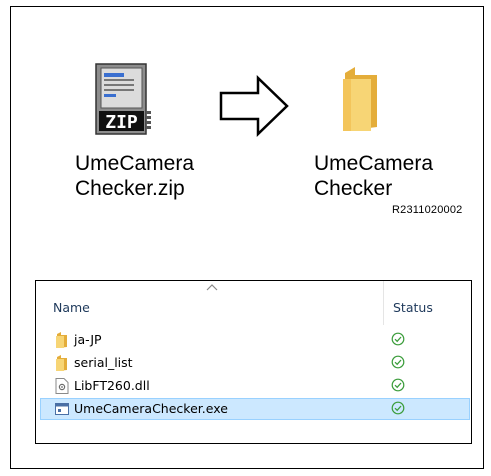 The image size is (491, 476). I want to click on dll-file-icon, so click(62, 386).